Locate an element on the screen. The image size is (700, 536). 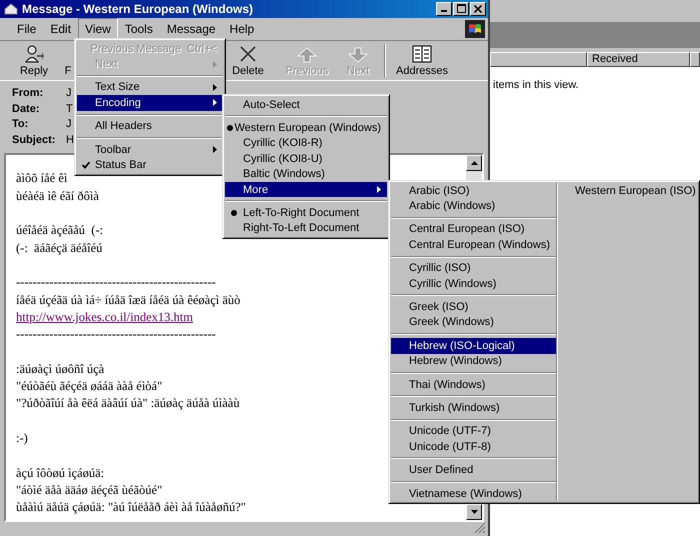
menu-item: User Defined is located at coordinates (473, 470).